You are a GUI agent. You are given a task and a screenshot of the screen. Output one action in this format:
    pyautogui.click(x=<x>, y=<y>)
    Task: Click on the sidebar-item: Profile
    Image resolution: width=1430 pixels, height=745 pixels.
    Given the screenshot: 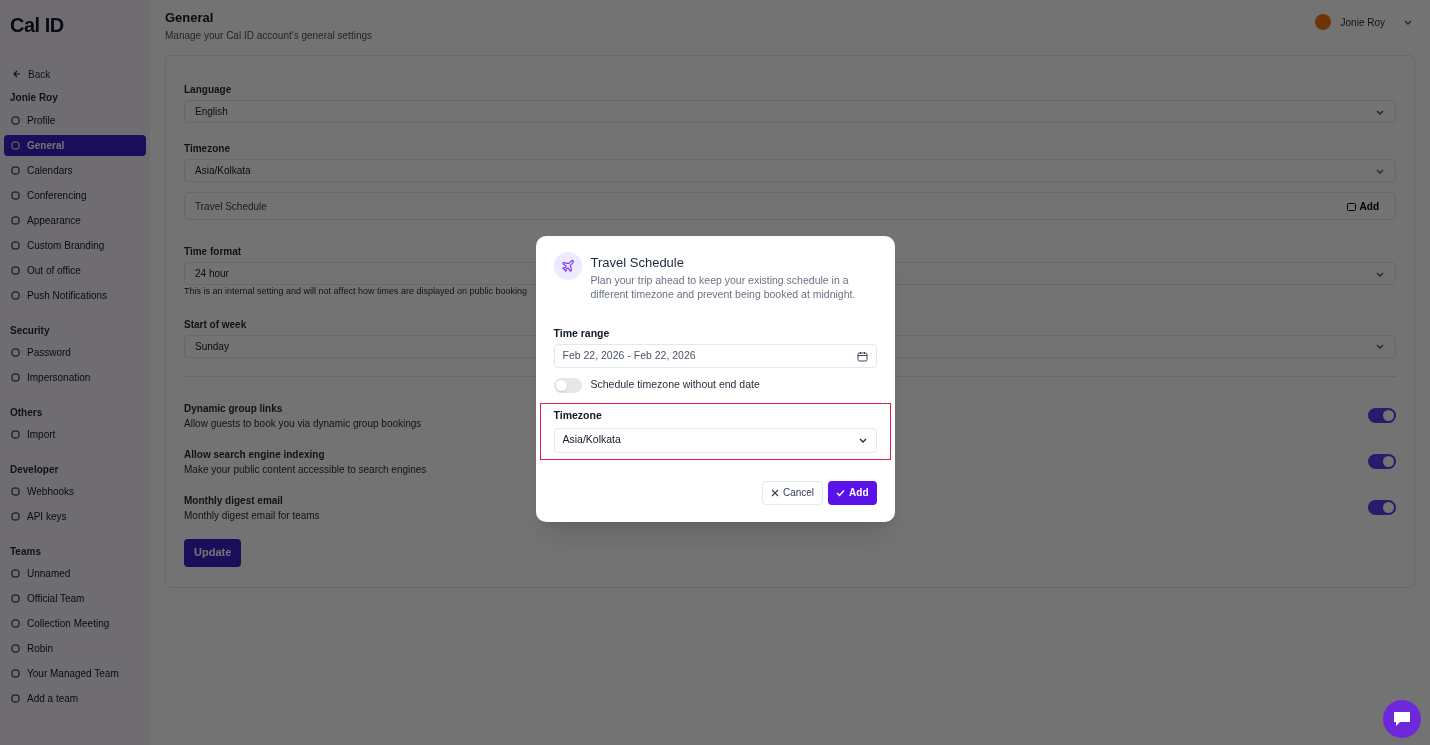 What is the action you would take?
    pyautogui.click(x=75, y=120)
    